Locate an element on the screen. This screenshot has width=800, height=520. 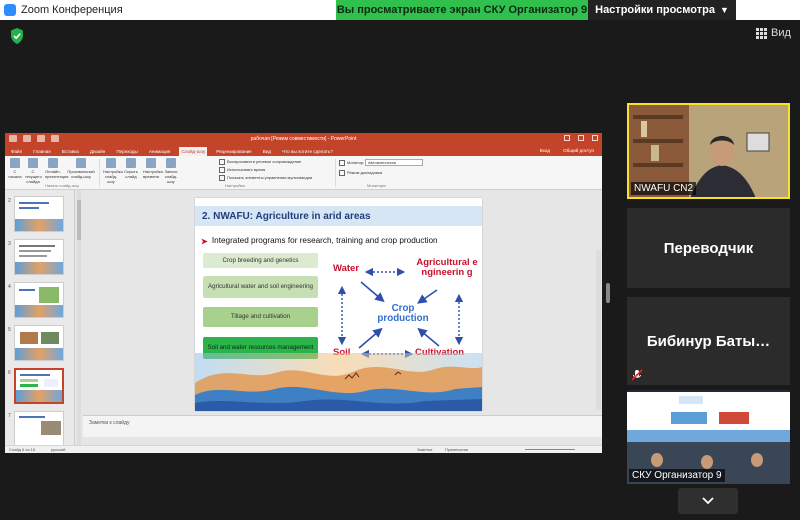
ppt-window-controls is located at coordinates (581, 138).